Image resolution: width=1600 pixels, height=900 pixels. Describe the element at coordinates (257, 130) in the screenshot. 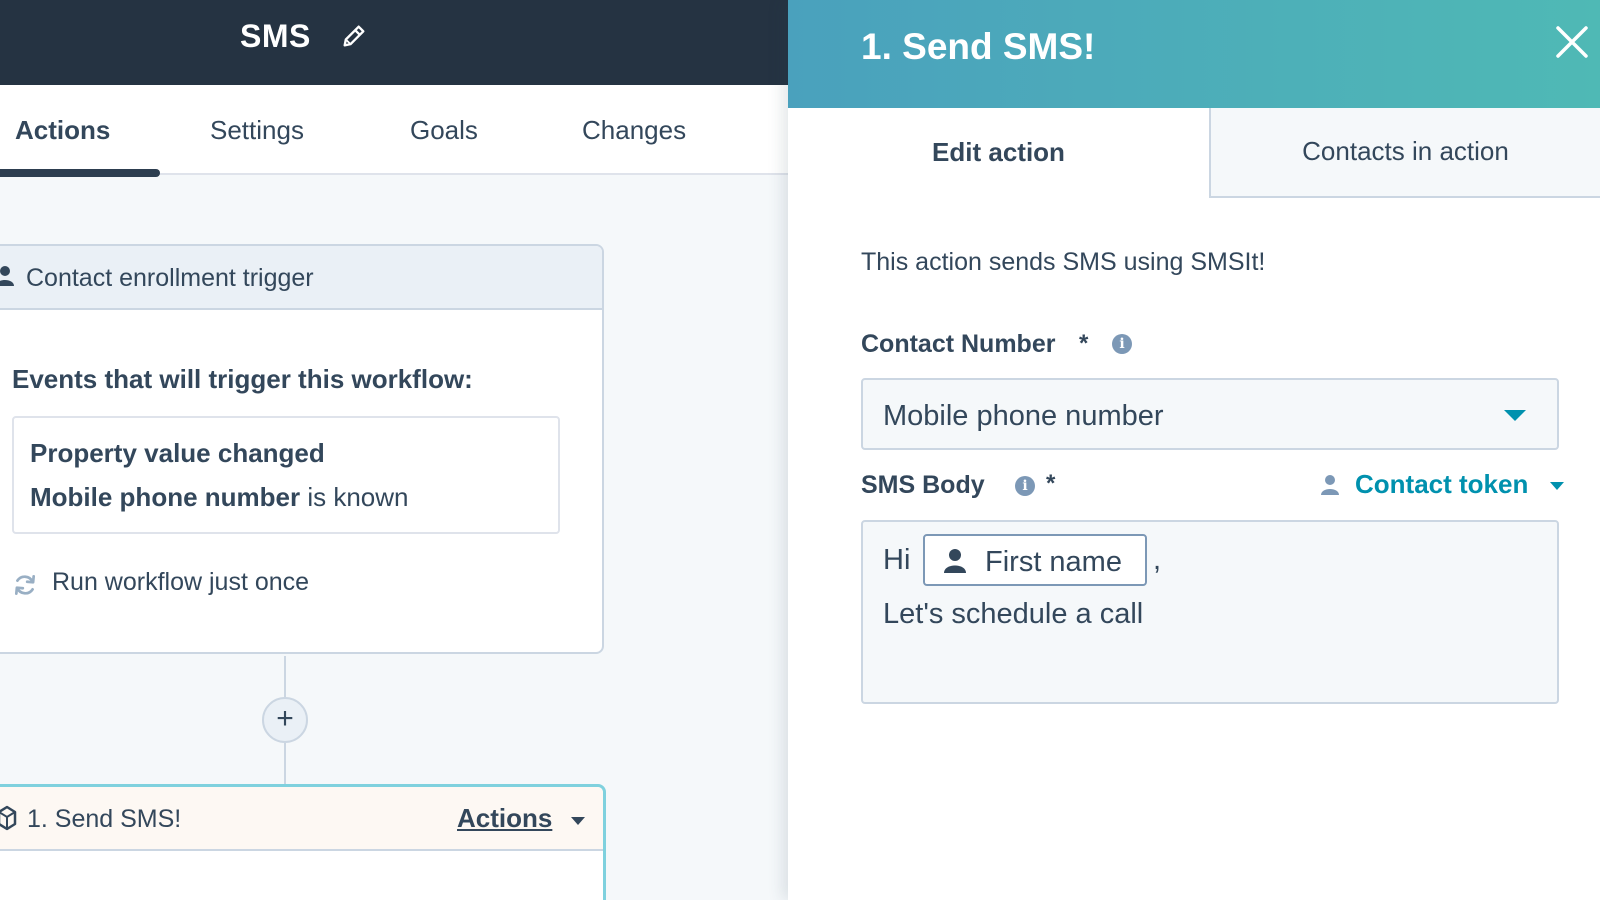

I see `tab-settings: Settings` at that location.